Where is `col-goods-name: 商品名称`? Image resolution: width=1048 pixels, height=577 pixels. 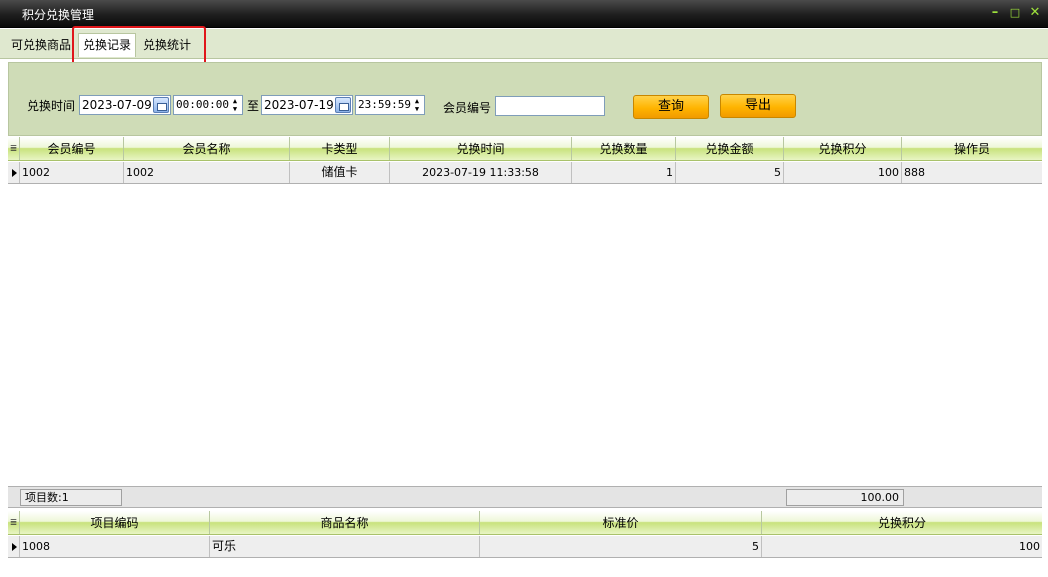
col-goods-name: 商品名称 is located at coordinates (345, 522).